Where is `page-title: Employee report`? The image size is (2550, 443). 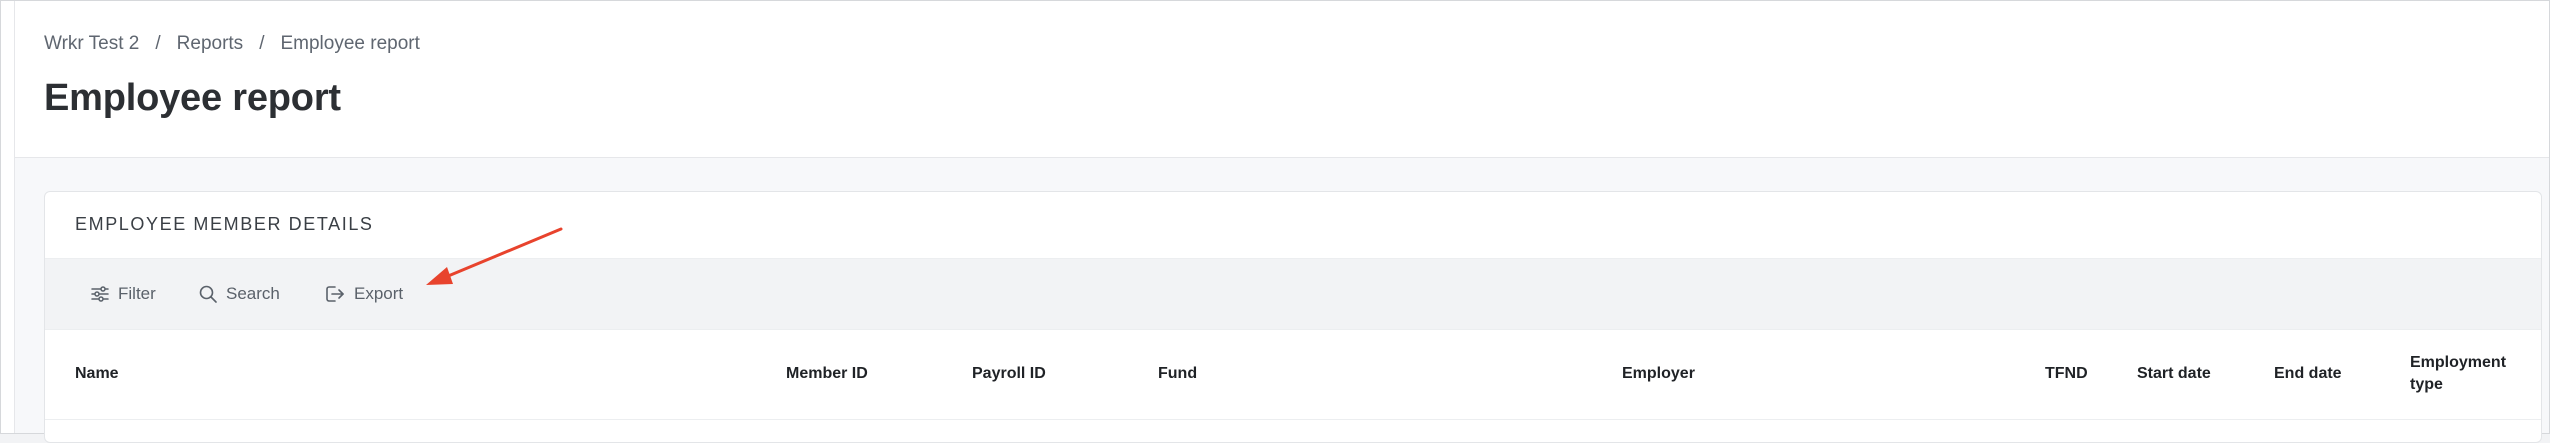
page-title: Employee report is located at coordinates (192, 98).